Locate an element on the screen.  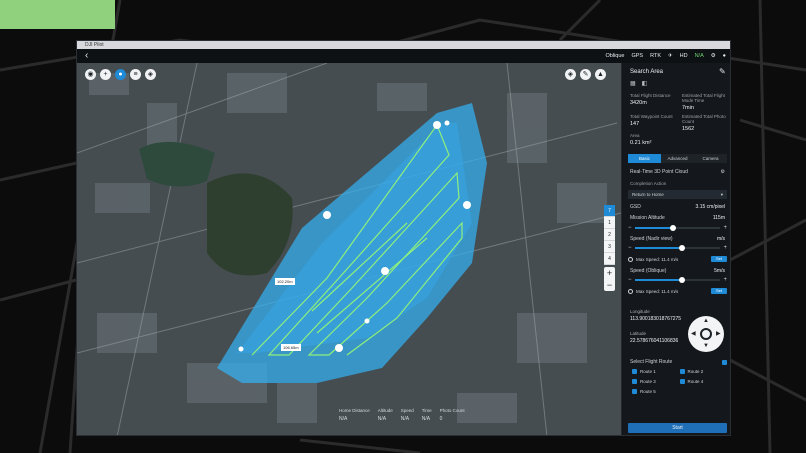
tab-basic: Basic is located at coordinates (644, 158).